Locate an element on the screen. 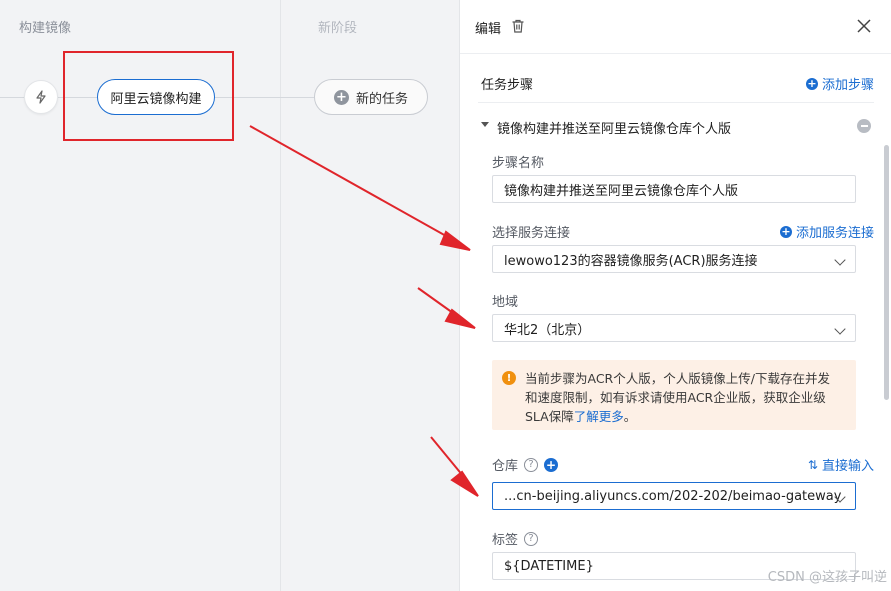  label-text: 标签 is located at coordinates (505, 540).